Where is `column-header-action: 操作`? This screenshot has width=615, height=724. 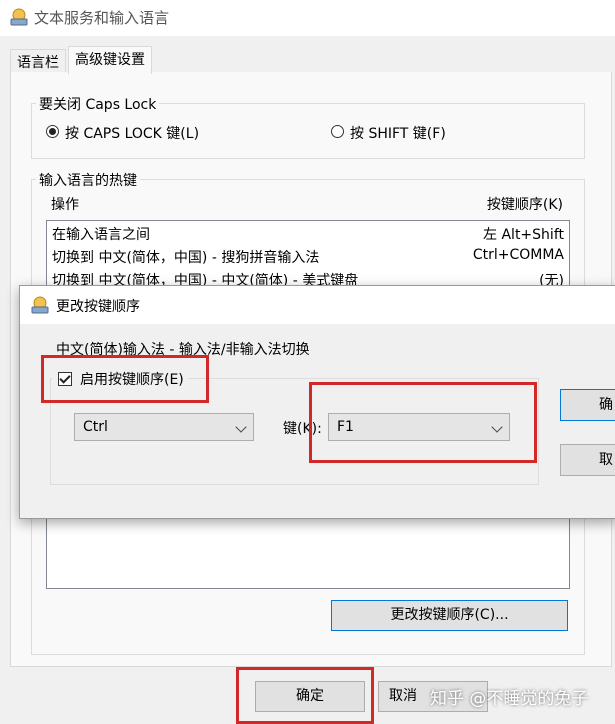
column-header-action: 操作 is located at coordinates (65, 205).